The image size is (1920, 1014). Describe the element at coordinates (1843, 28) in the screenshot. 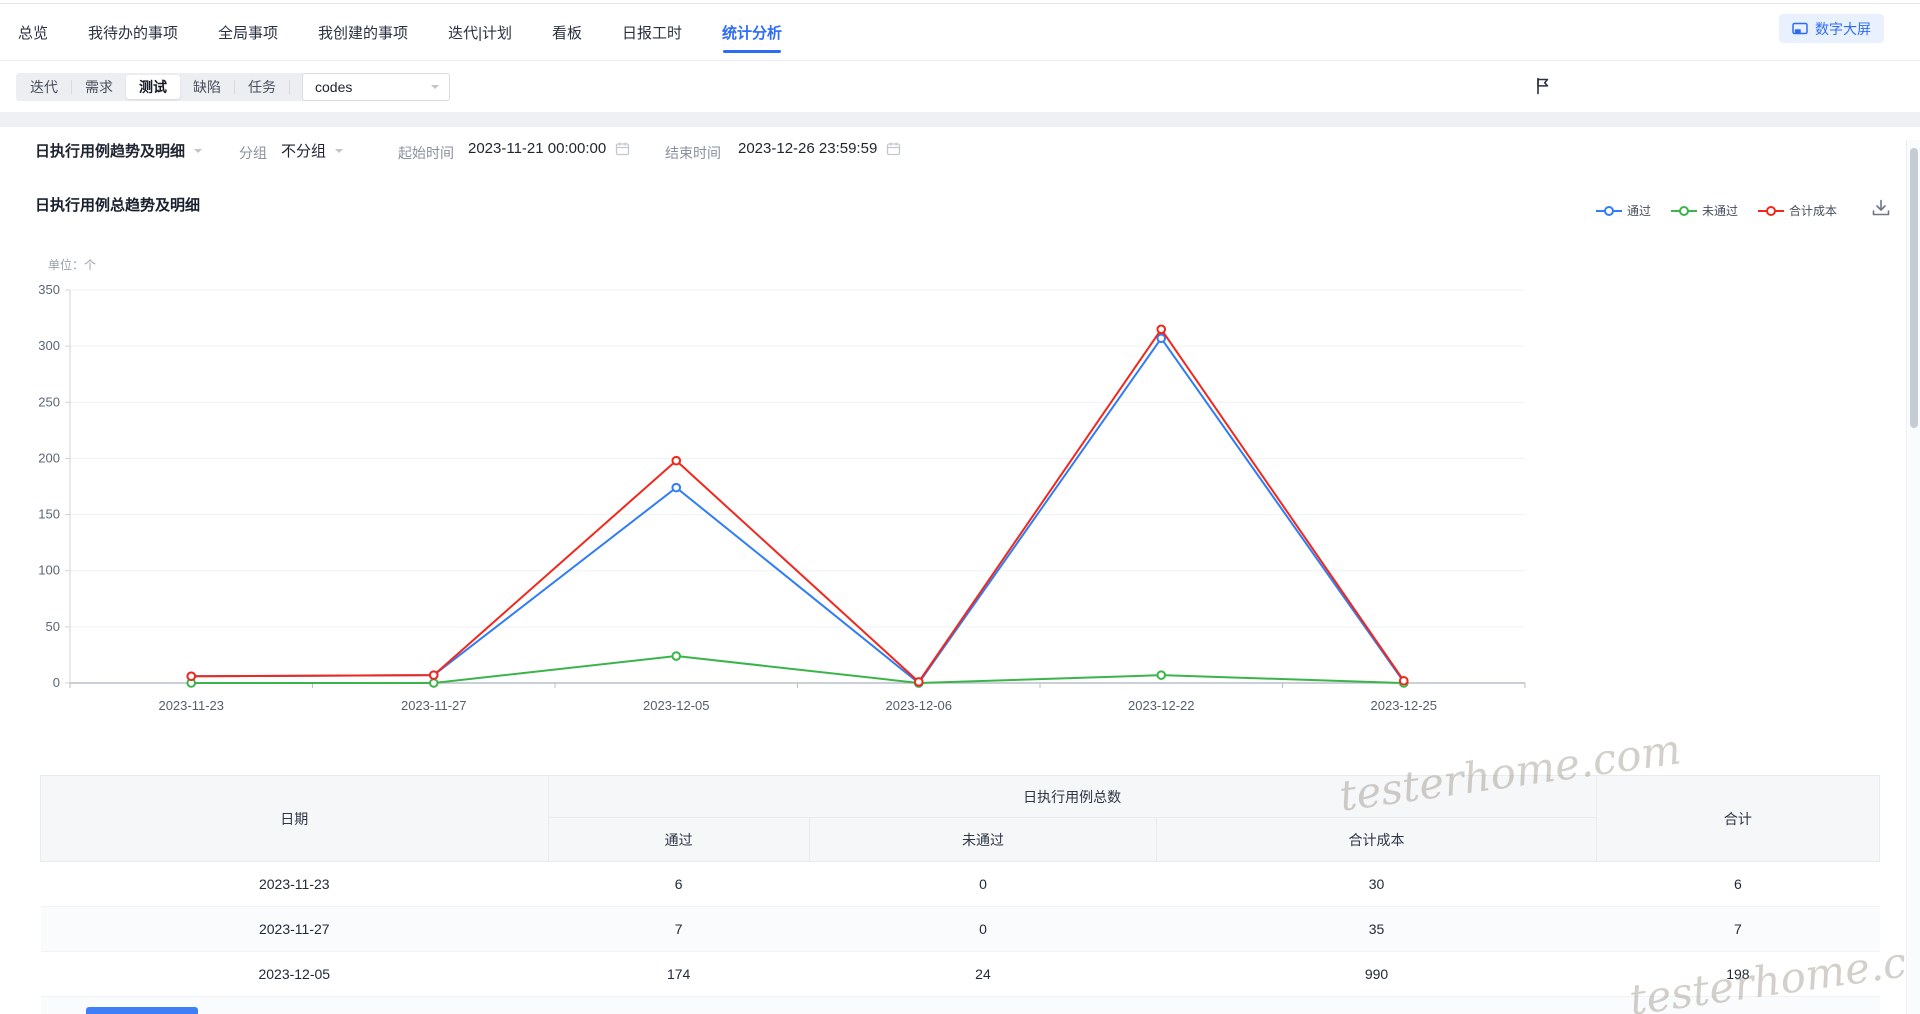

I see `digital-bigscreen-label: 数字大屏` at that location.